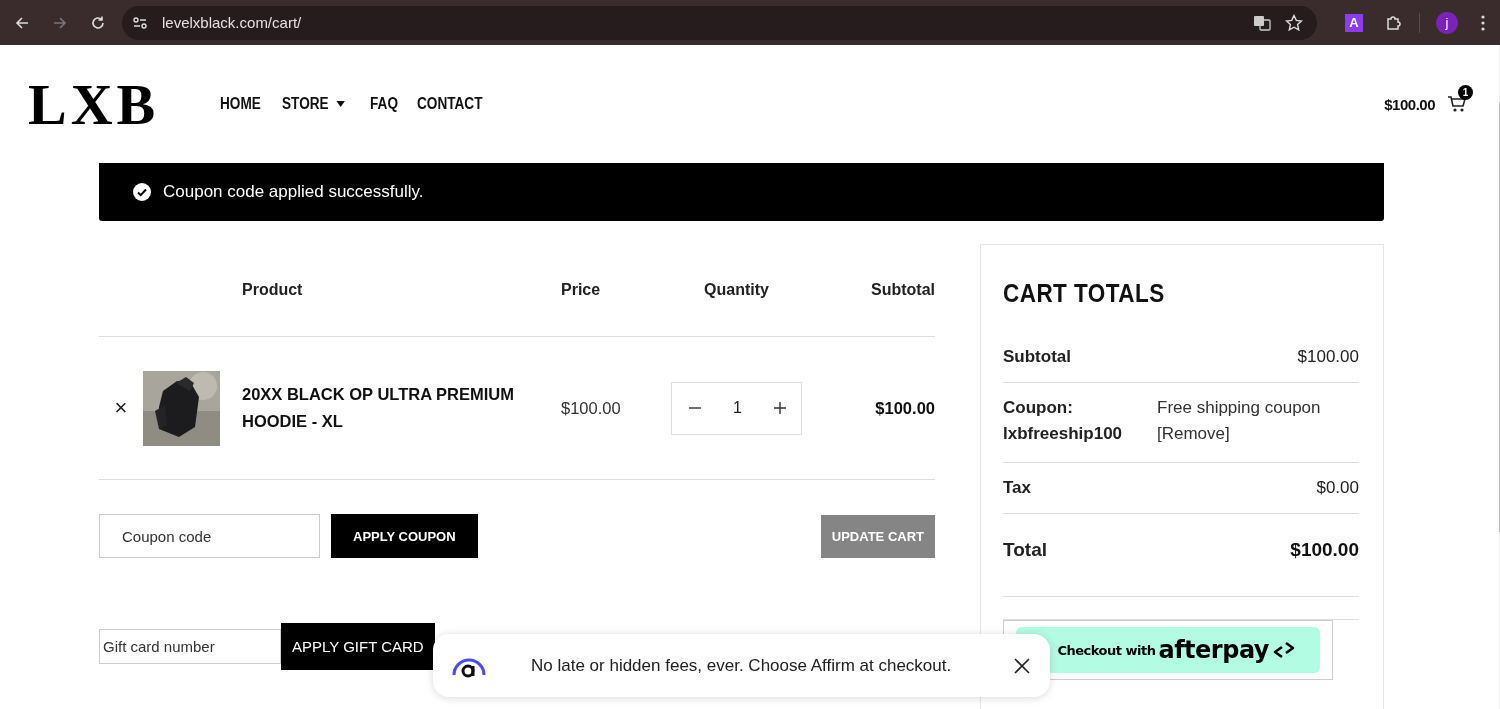 The image size is (1500, 709). I want to click on site-settings-icon, so click(140, 22).